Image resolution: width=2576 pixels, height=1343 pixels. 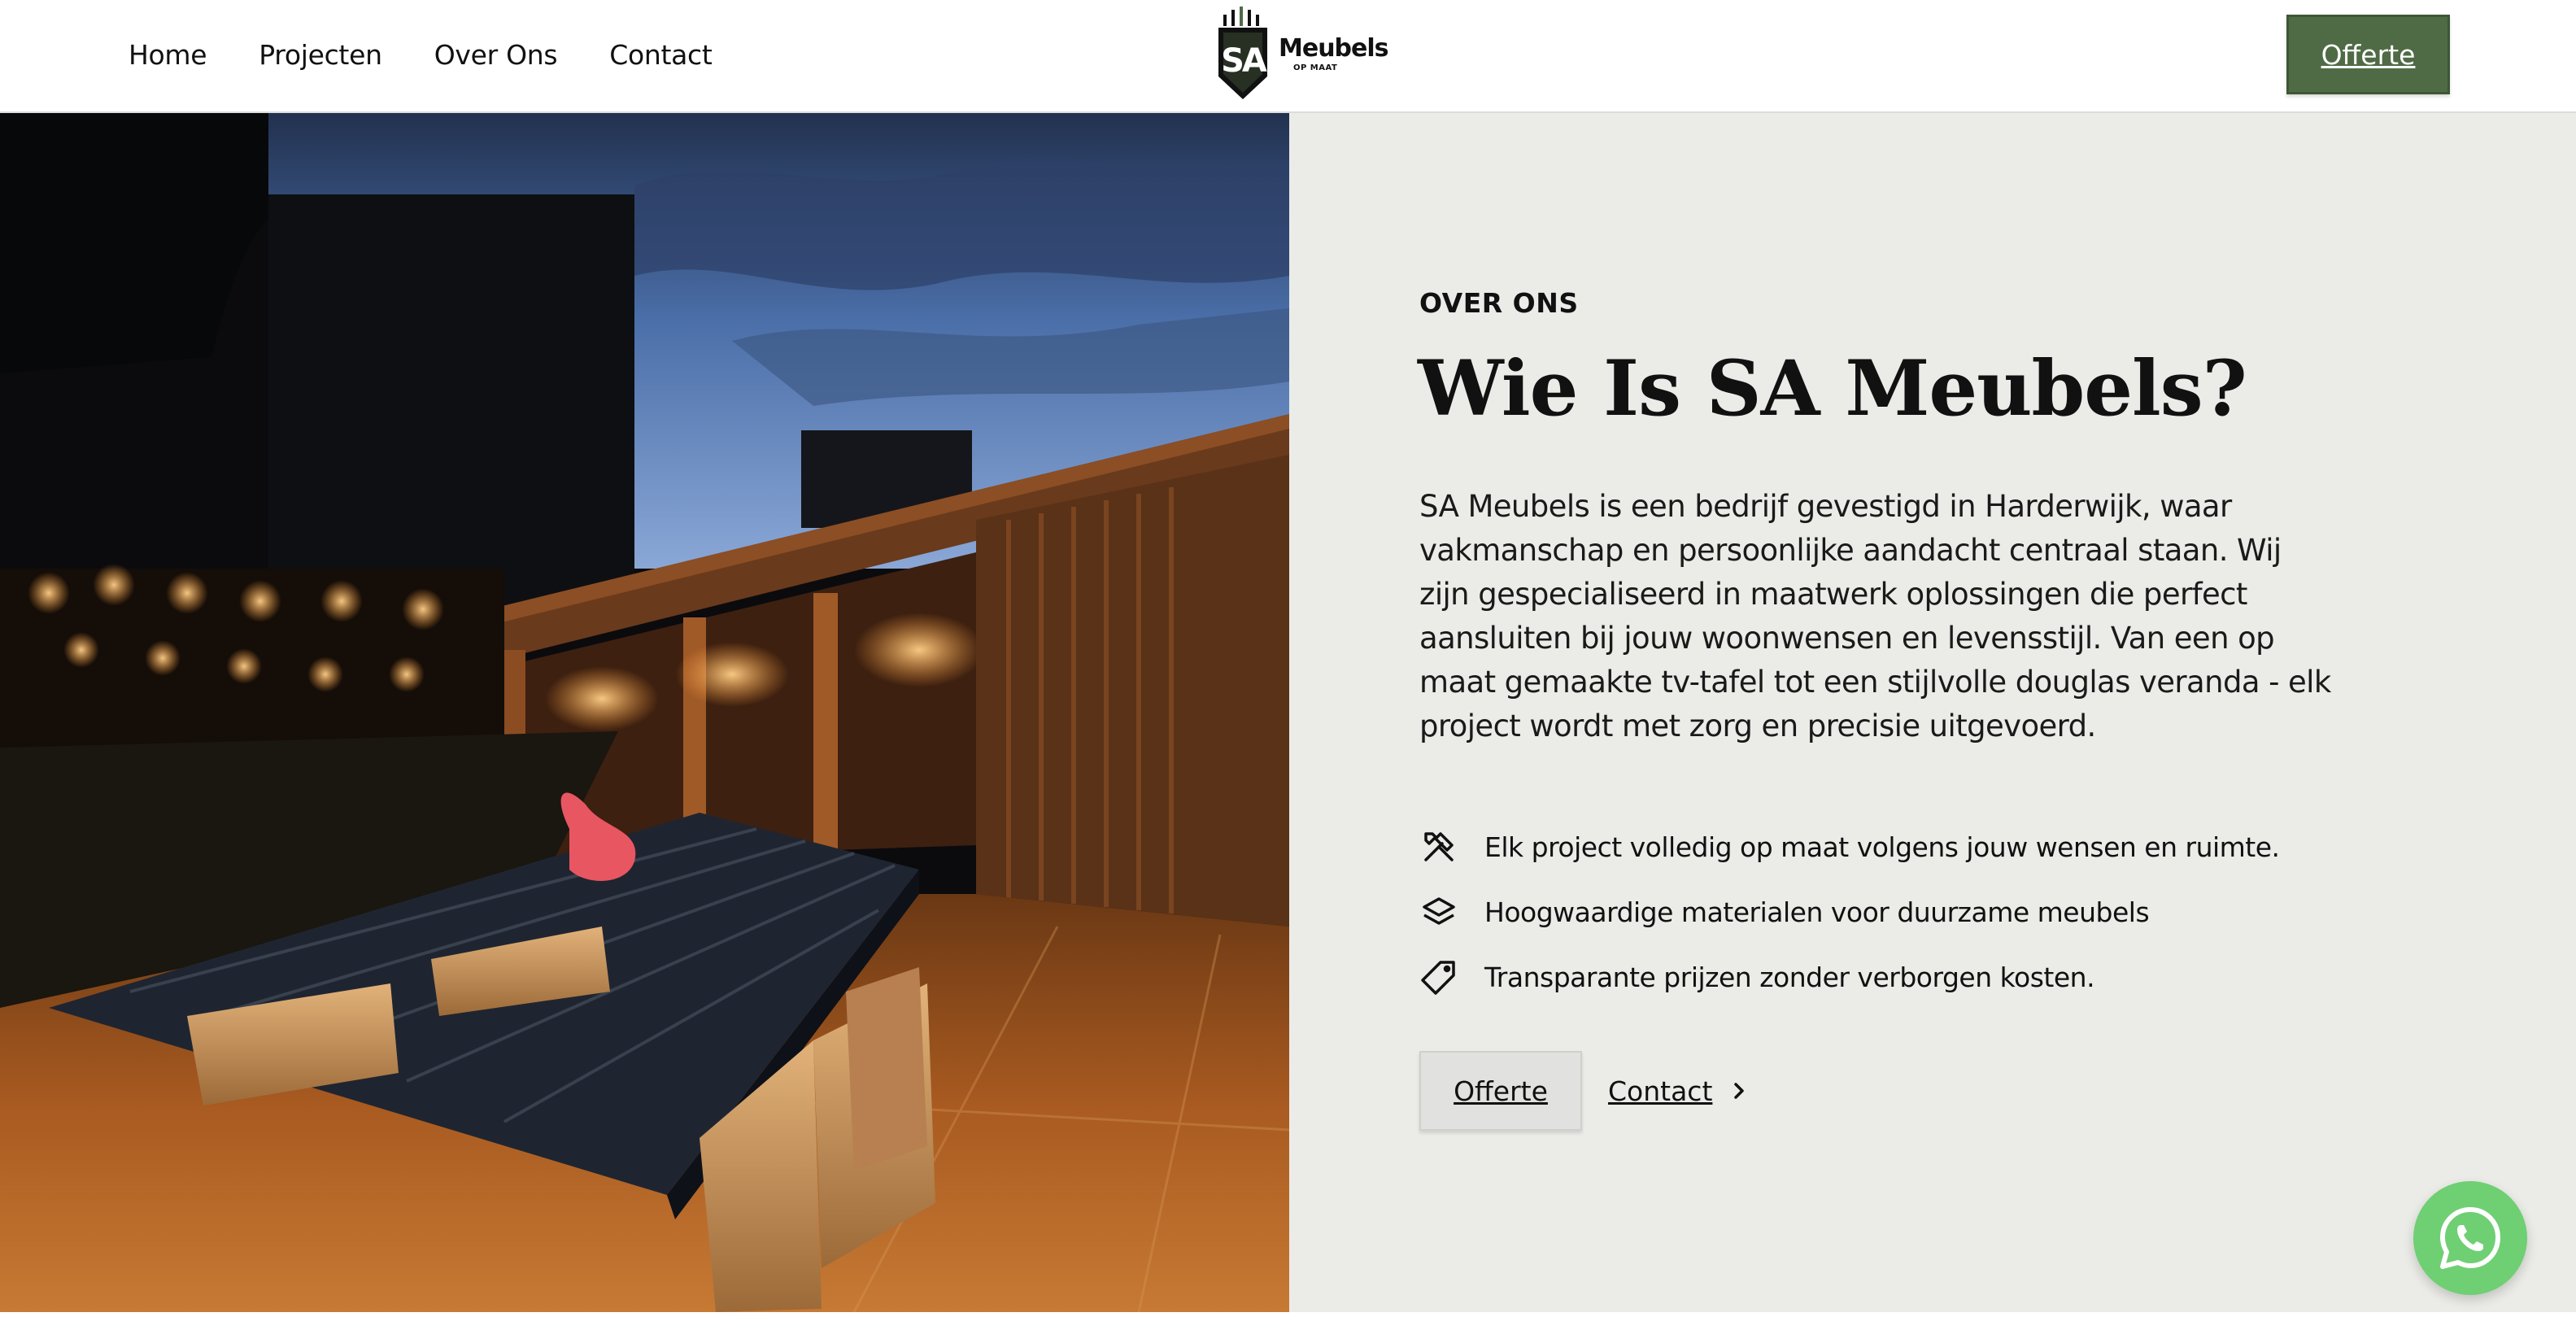 What do you see at coordinates (2368, 54) in the screenshot?
I see `header-offerte-button: Offerte` at bounding box center [2368, 54].